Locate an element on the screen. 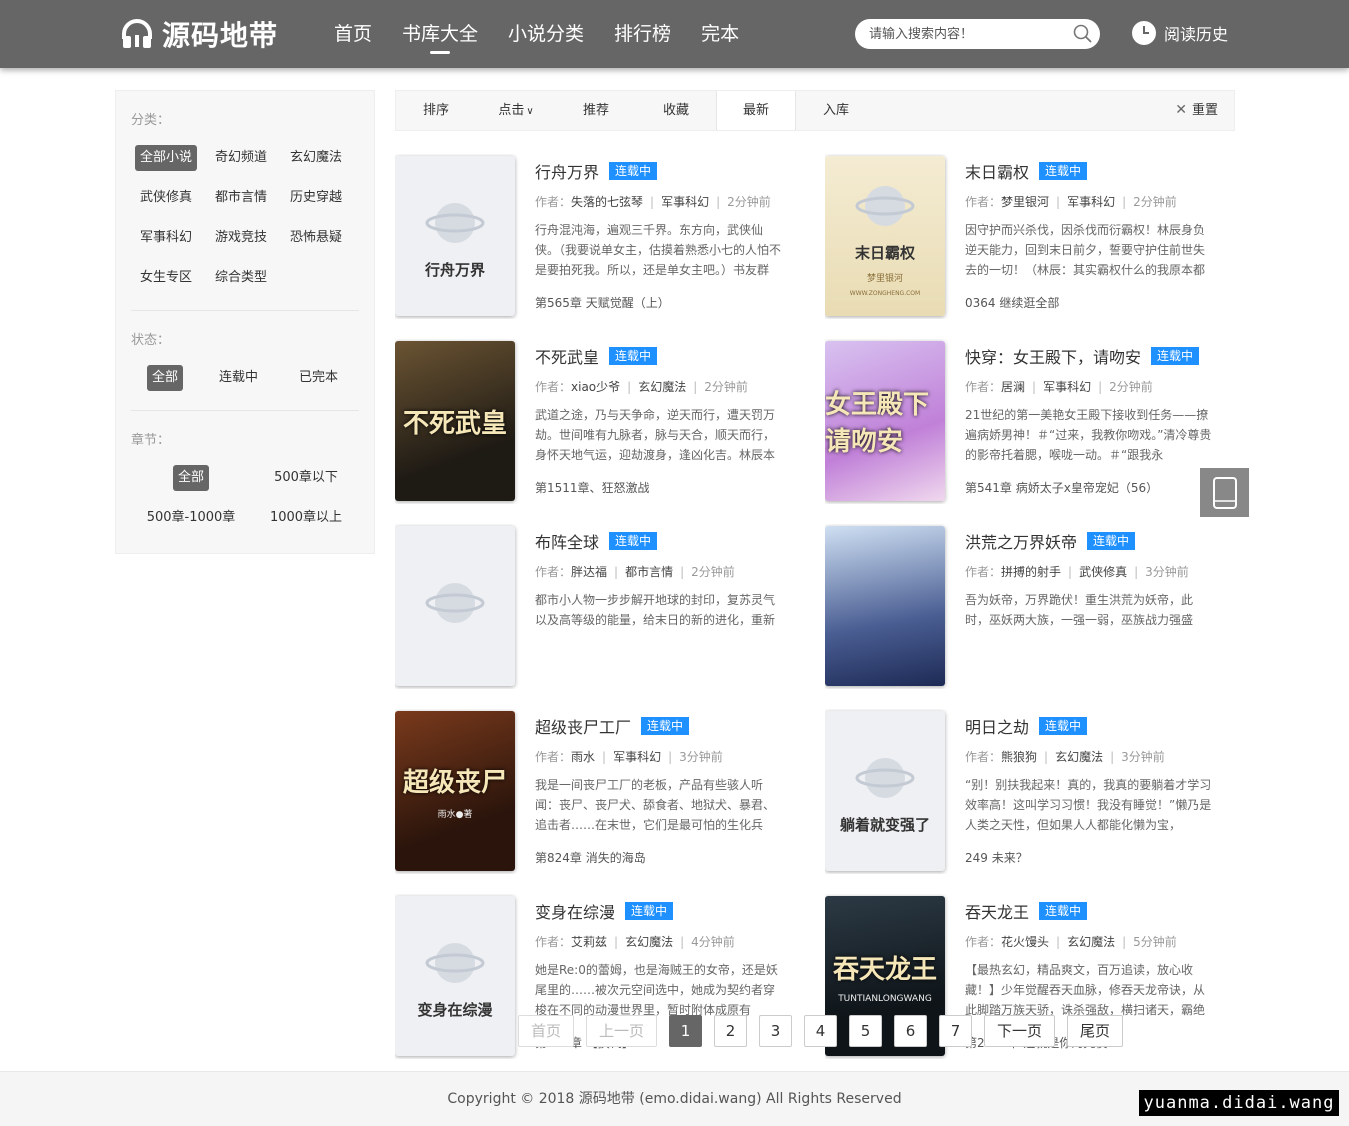  latest-chapter-link: 第824章 消失的海岛 is located at coordinates (660, 857).